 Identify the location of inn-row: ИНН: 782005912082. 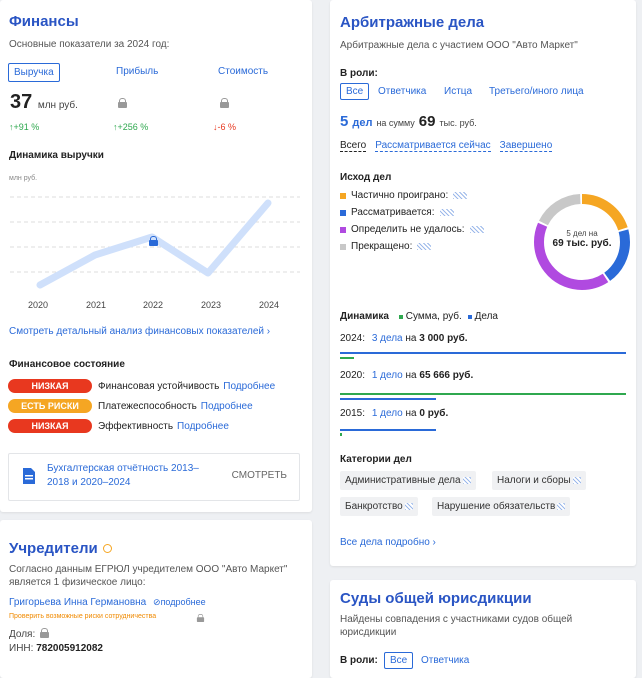
(56, 648).